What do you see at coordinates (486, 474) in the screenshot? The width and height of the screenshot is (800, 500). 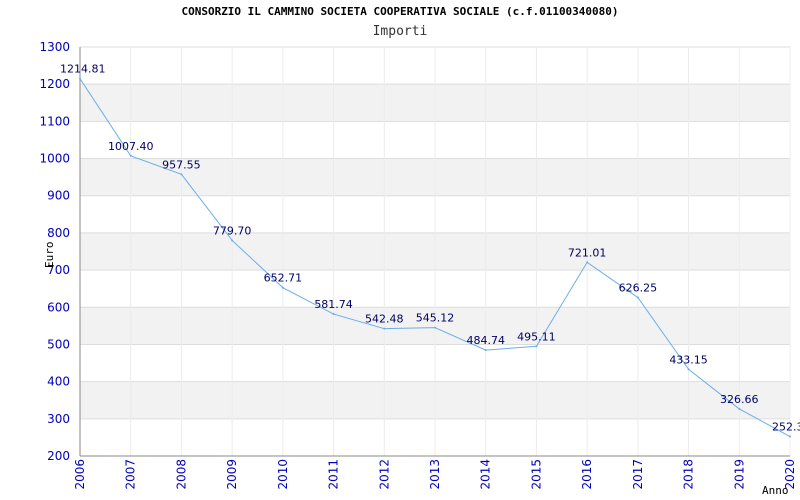 I see `x-tick-label: 2014` at bounding box center [486, 474].